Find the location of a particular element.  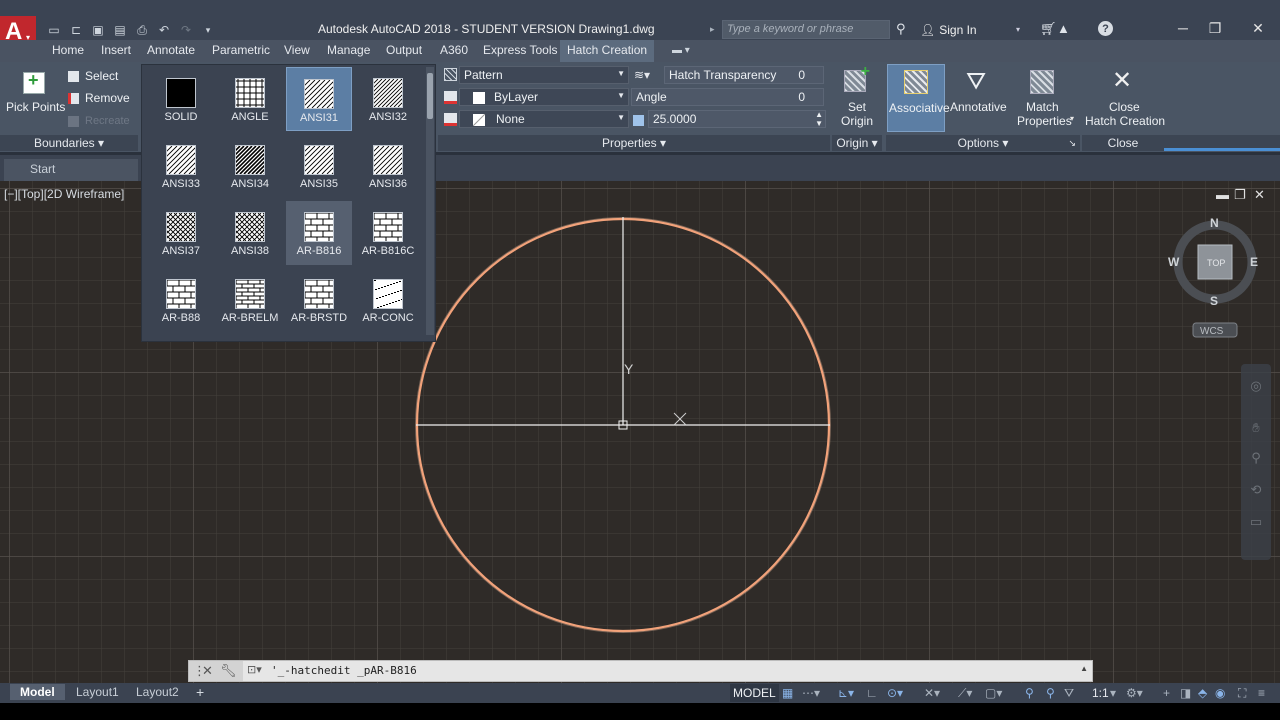

grid-icon: ▦ is located at coordinates (787, 693).